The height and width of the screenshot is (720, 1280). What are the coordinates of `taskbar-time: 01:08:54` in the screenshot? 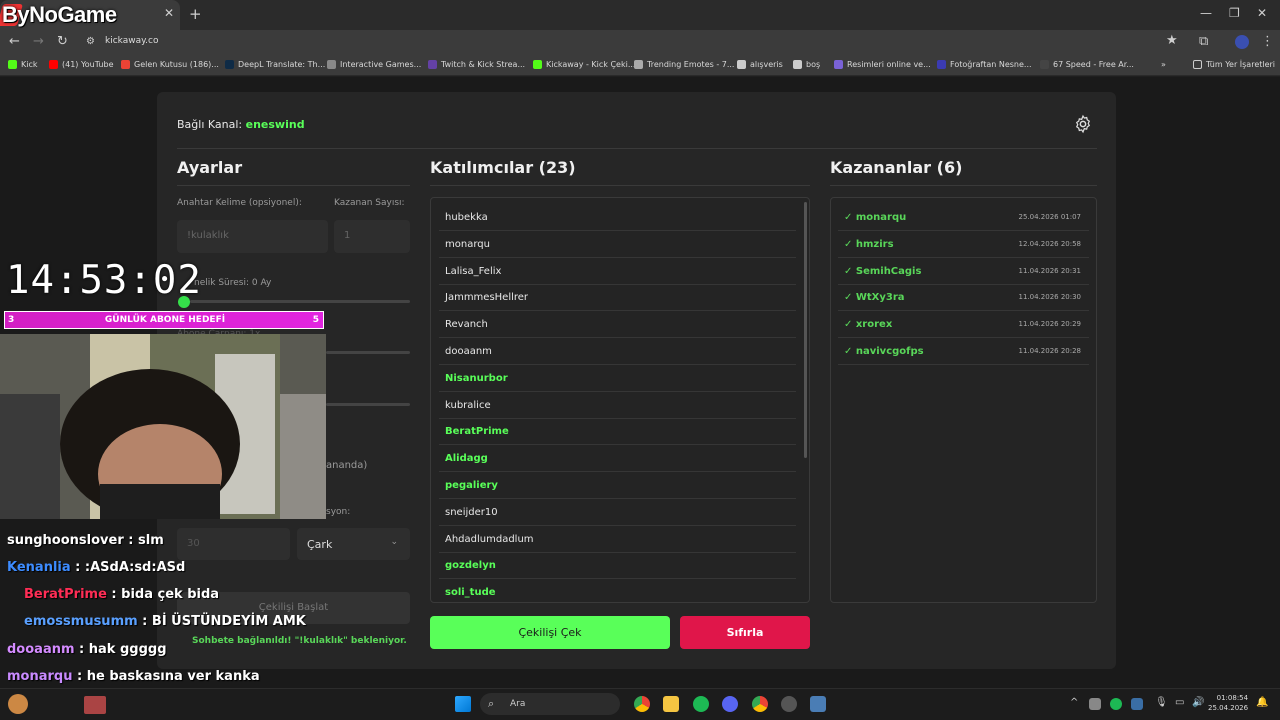 It's located at (1232, 698).